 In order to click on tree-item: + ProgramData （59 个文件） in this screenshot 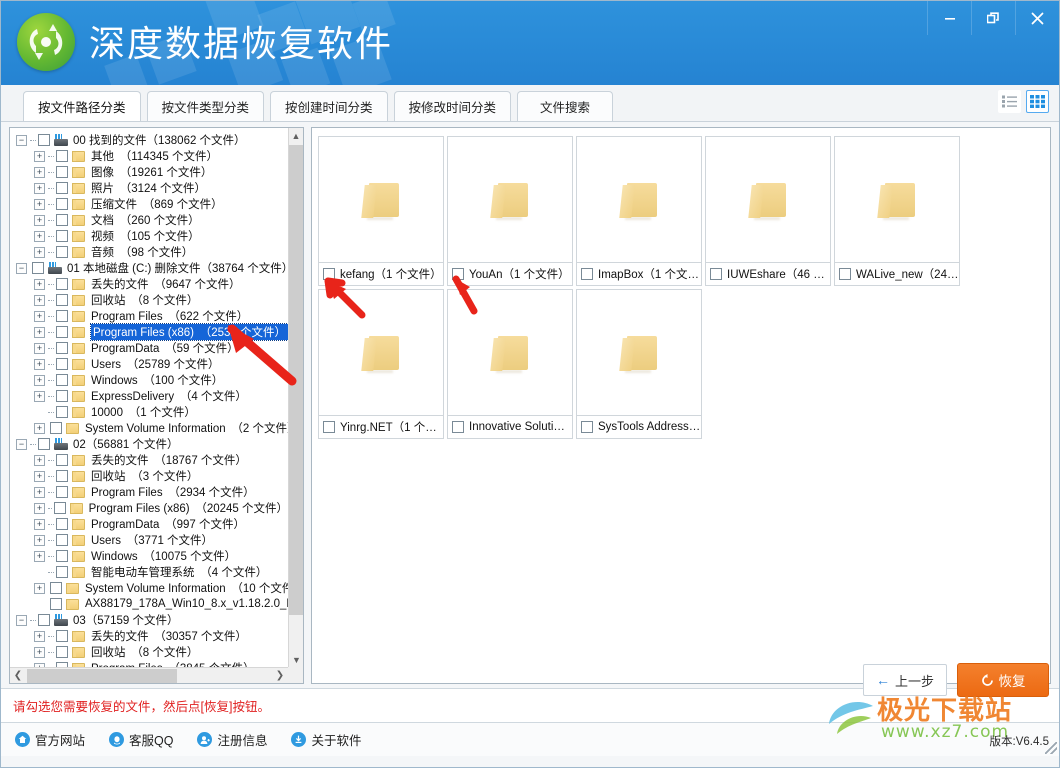, I will do `click(152, 348)`.